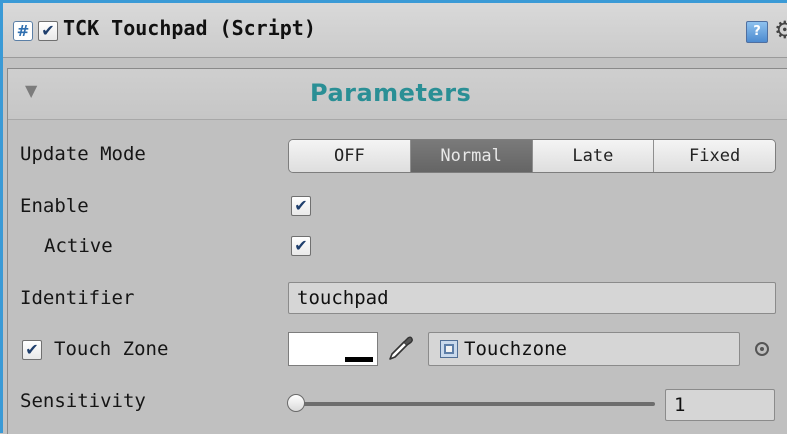 This screenshot has height=434, width=787. I want to click on update-mode-option-fixed: Fixed, so click(714, 156).